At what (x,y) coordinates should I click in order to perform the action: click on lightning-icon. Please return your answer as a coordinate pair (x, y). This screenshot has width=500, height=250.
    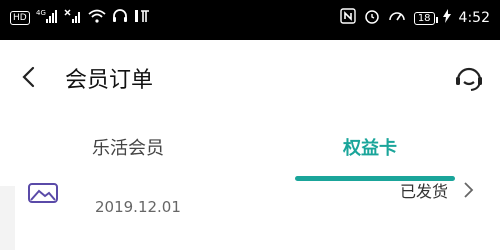
    Looking at the image, I should click on (446, 18).